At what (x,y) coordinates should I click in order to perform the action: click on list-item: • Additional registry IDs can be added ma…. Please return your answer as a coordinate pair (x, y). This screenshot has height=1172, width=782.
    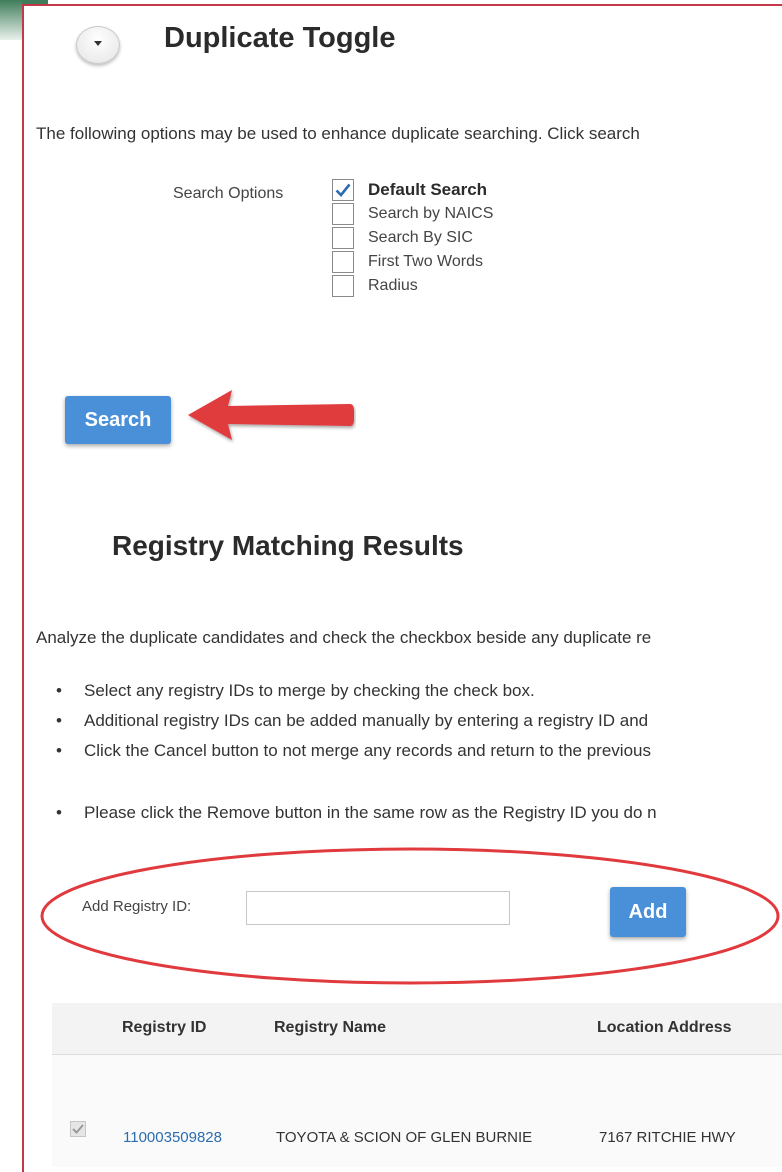
    Looking at the image, I should click on (352, 720).